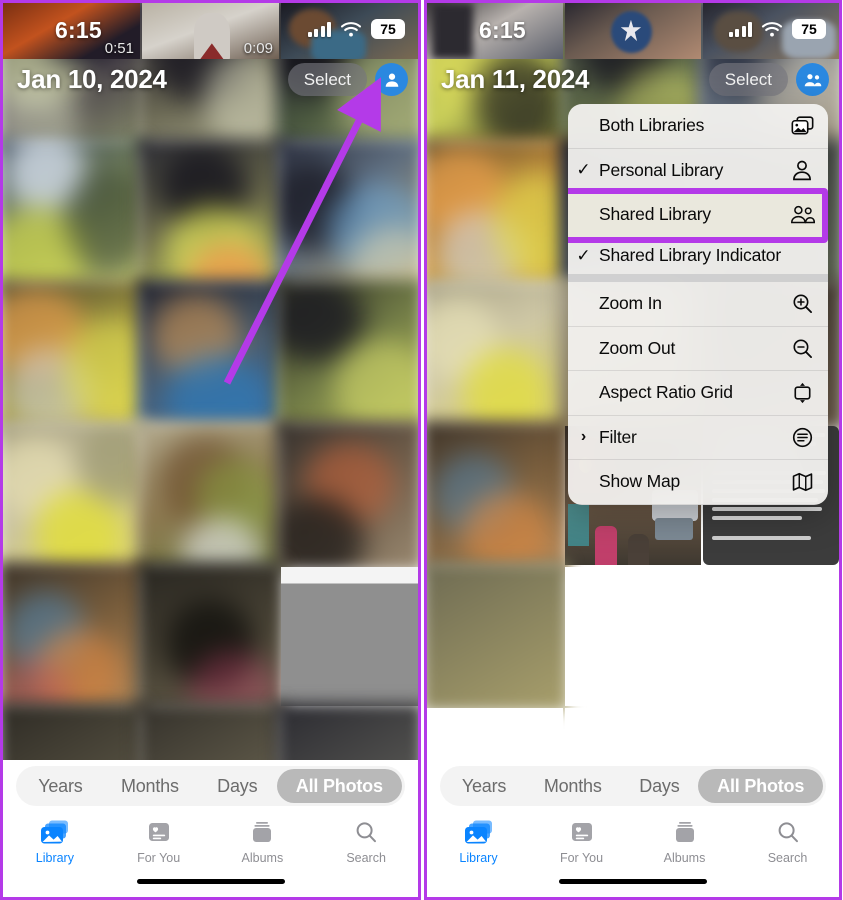 This screenshot has height=900, width=843. I want to click on photo-grid-top-row, so click(633, 31).